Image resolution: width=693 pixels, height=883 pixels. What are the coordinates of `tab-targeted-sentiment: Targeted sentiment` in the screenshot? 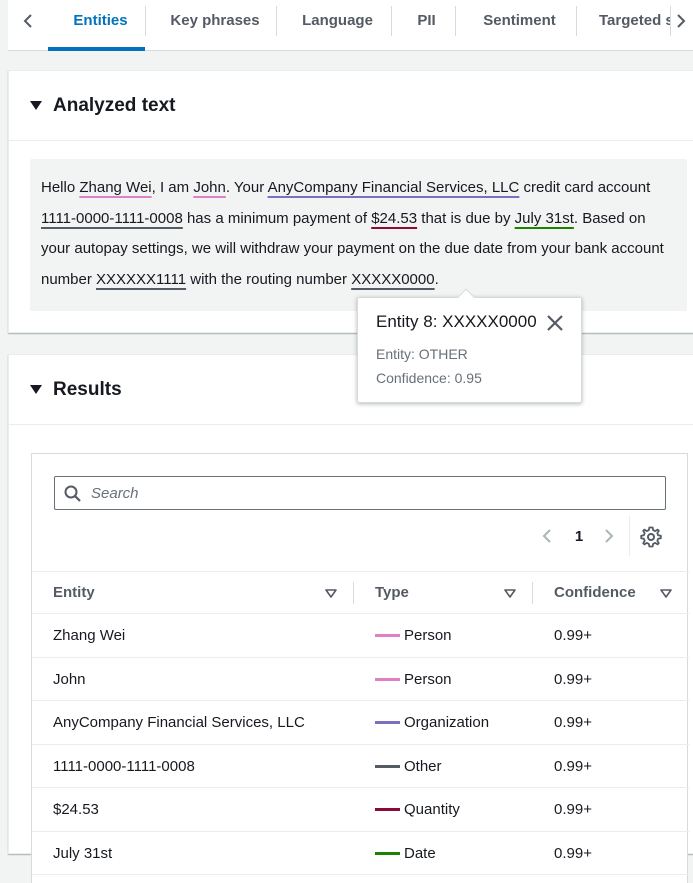 It's located at (627, 20).